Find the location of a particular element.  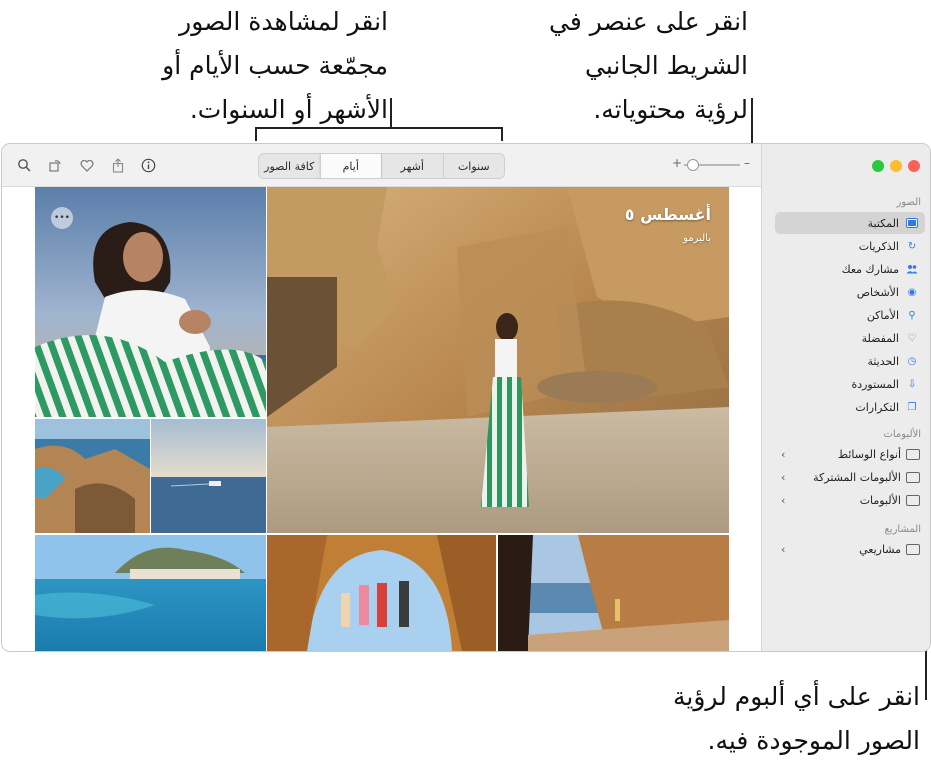

photo-arch-friends is located at coordinates (381, 593).